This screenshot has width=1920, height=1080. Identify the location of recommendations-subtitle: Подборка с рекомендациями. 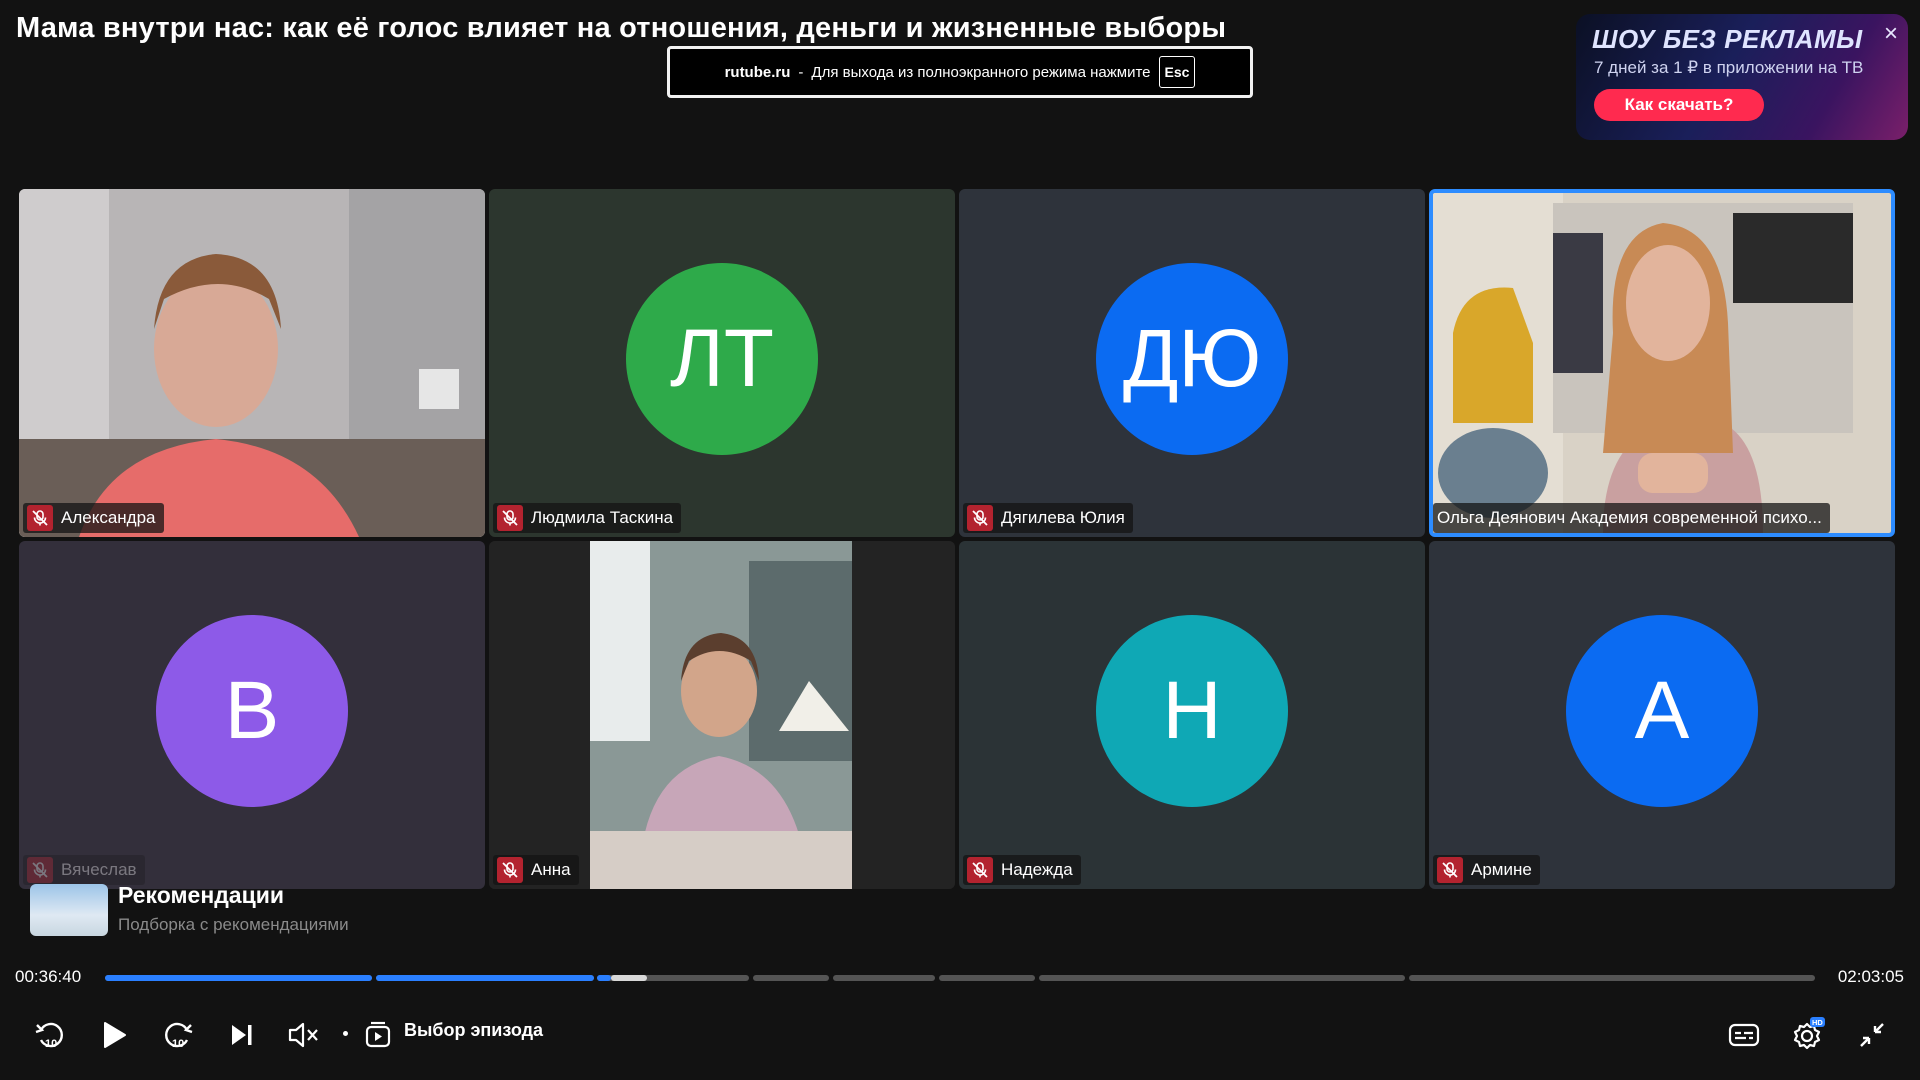
(233, 924).